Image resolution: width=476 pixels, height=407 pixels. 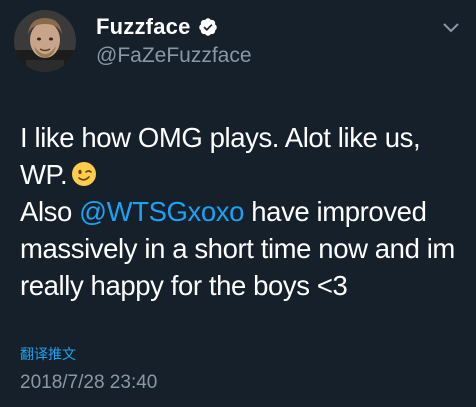 What do you see at coordinates (84, 174) in the screenshot?
I see `winking-face-emoji-icon` at bounding box center [84, 174].